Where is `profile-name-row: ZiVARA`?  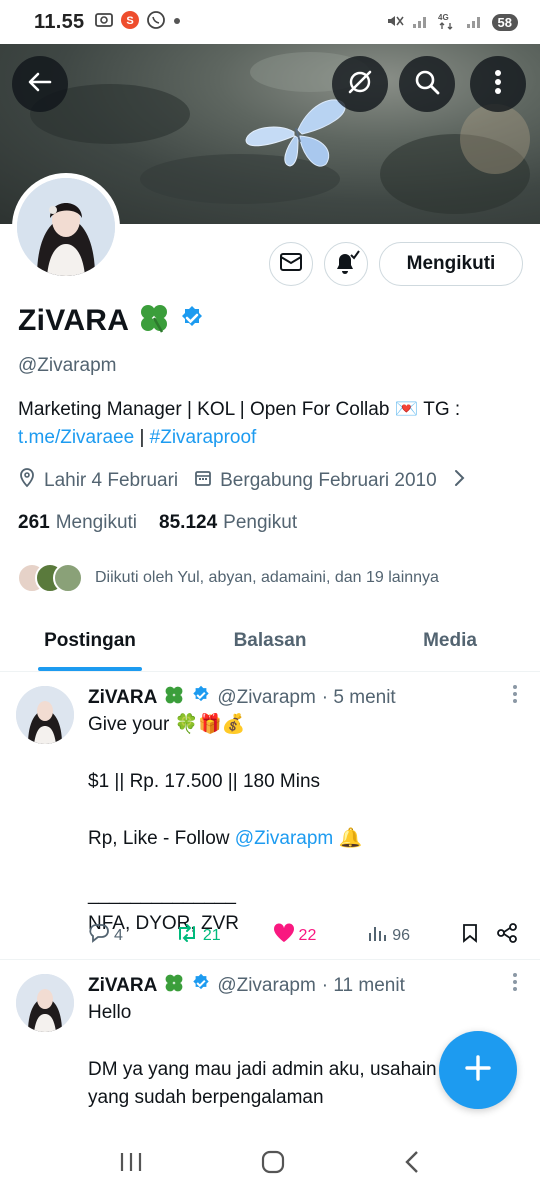 profile-name-row: ZiVARA is located at coordinates (111, 320).